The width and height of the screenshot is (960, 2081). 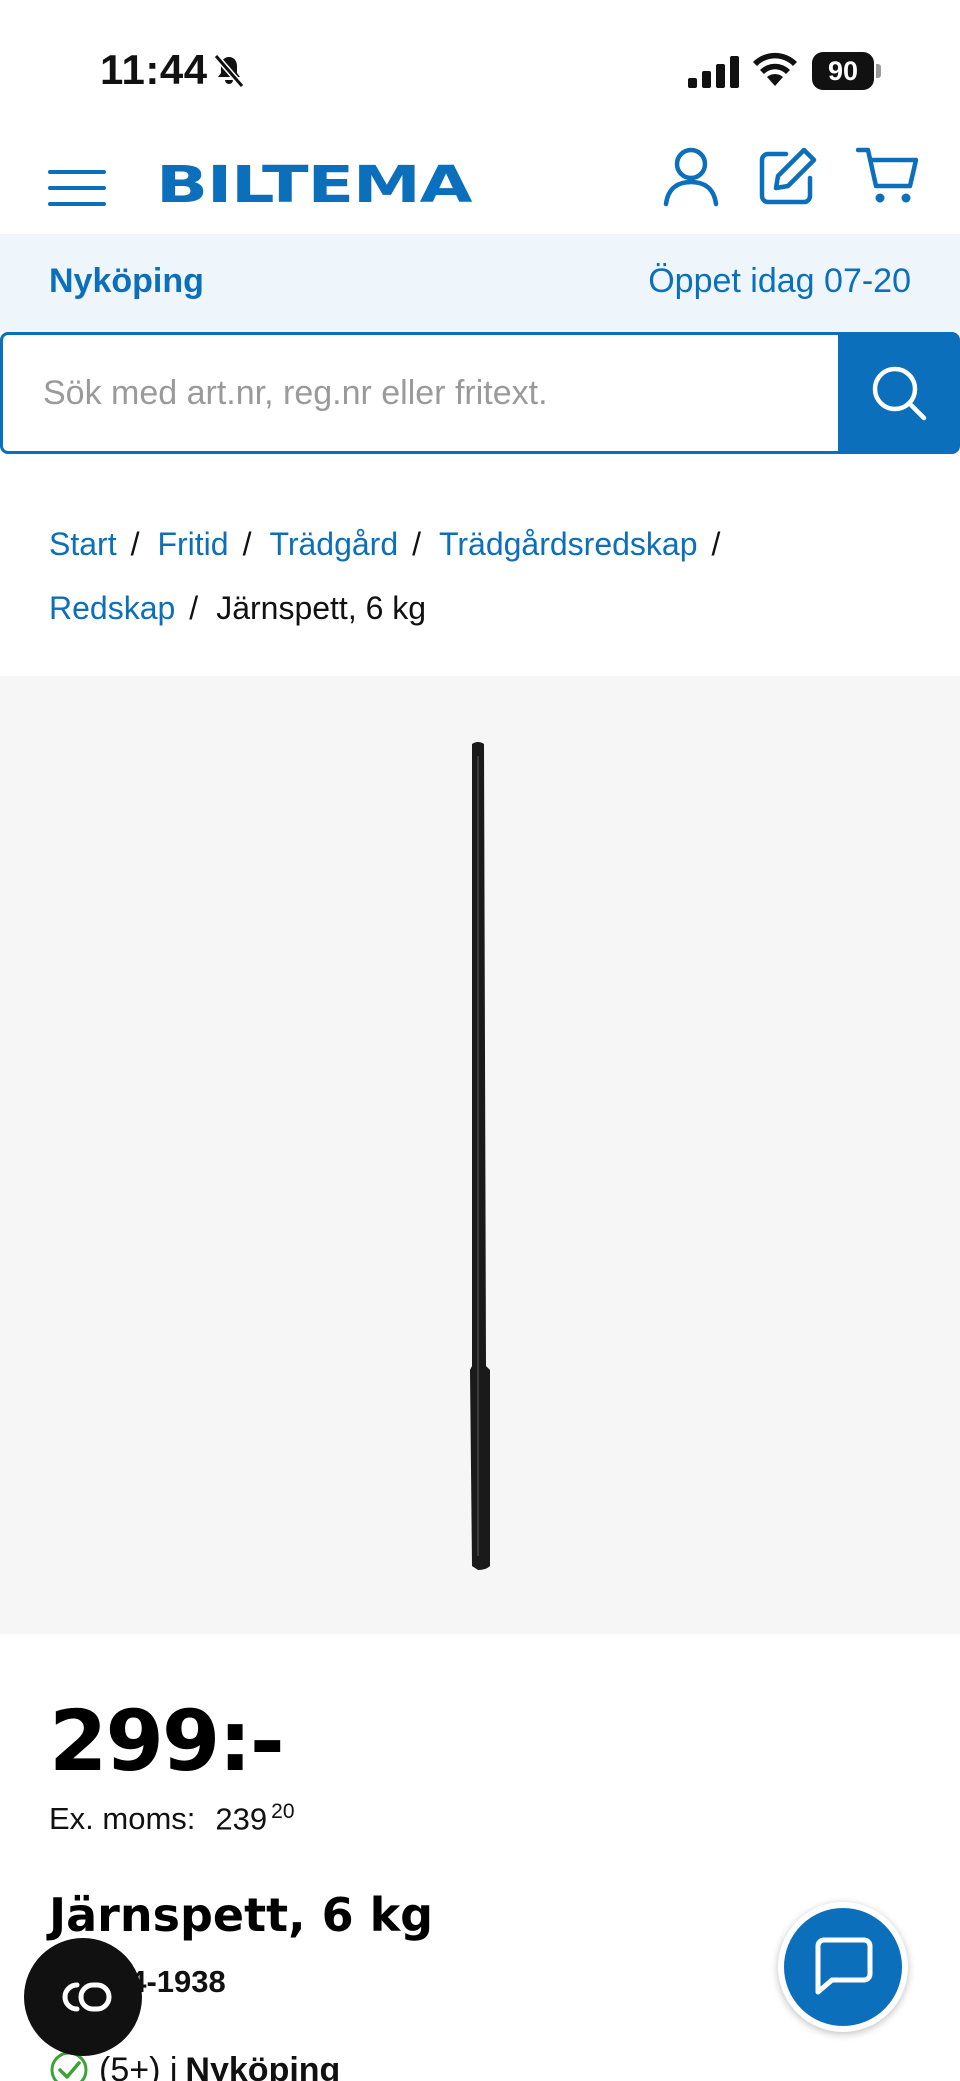 I want to click on stock-store: Nyköping, so click(x=263, y=2065).